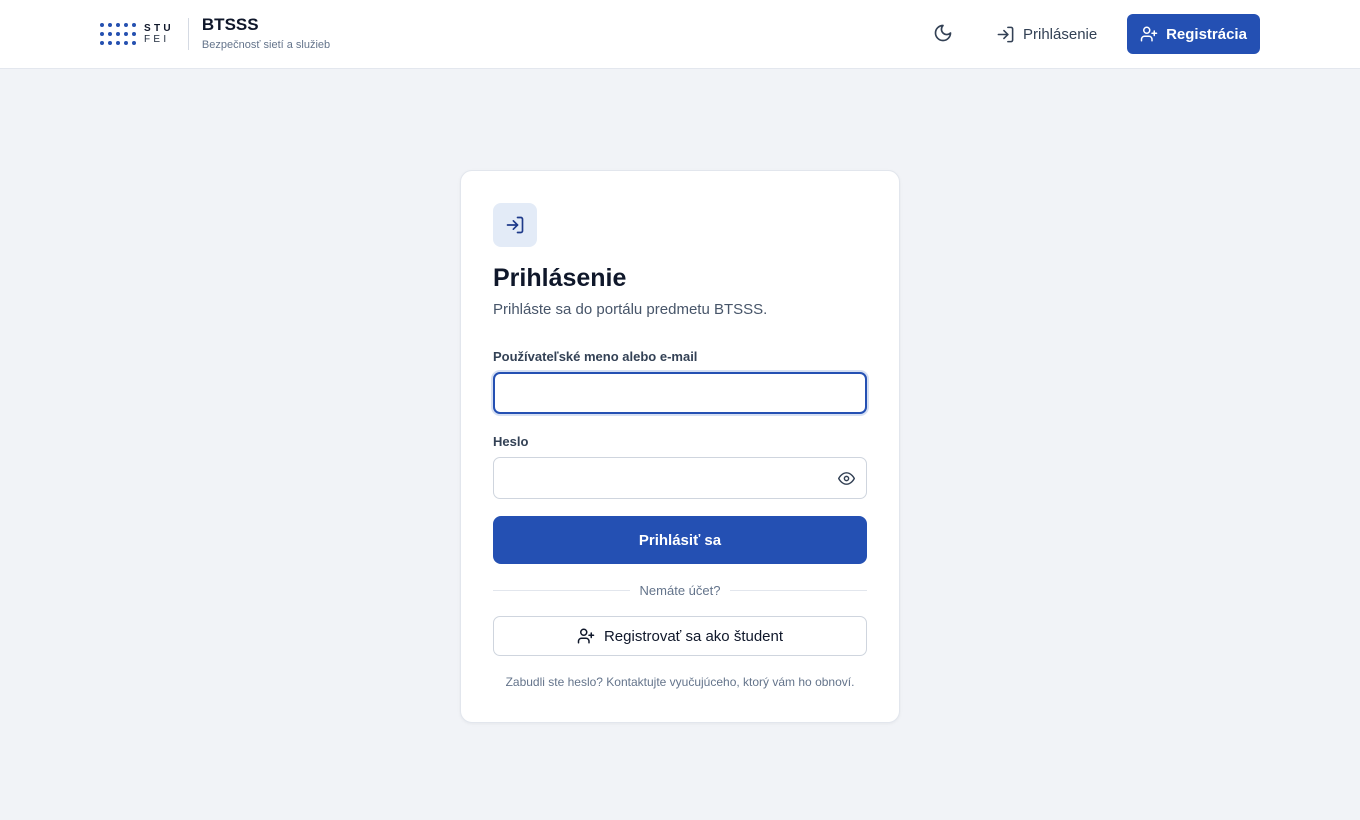  What do you see at coordinates (266, 44) in the screenshot?
I see `app-subtitle: Bezpečnosť sietí a služieb` at bounding box center [266, 44].